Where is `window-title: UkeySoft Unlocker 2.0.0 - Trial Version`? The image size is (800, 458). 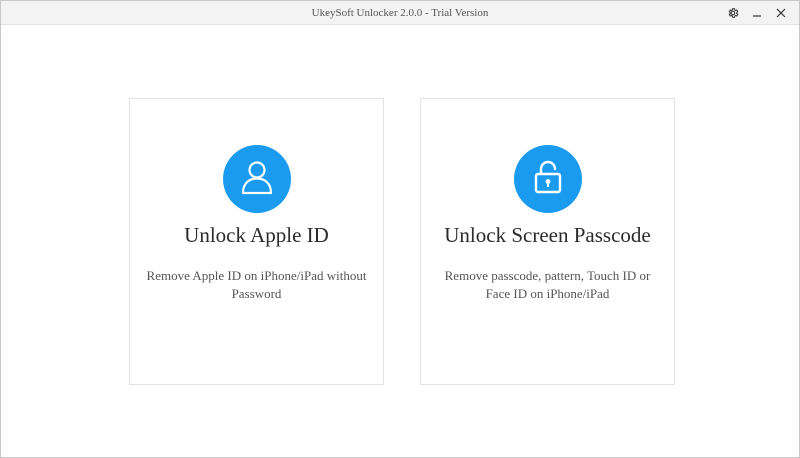
window-title: UkeySoft Unlocker 2.0.0 - Trial Version is located at coordinates (400, 13).